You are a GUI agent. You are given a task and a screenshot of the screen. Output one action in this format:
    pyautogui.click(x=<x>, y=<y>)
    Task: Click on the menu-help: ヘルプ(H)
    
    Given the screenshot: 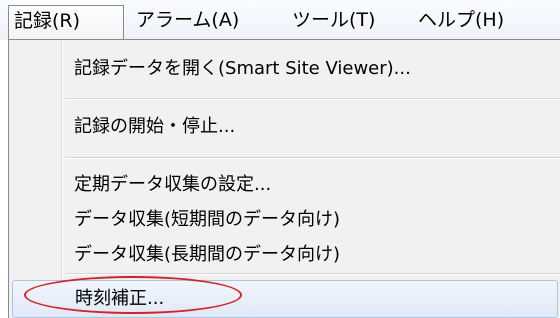 What is the action you would take?
    pyautogui.click(x=461, y=20)
    